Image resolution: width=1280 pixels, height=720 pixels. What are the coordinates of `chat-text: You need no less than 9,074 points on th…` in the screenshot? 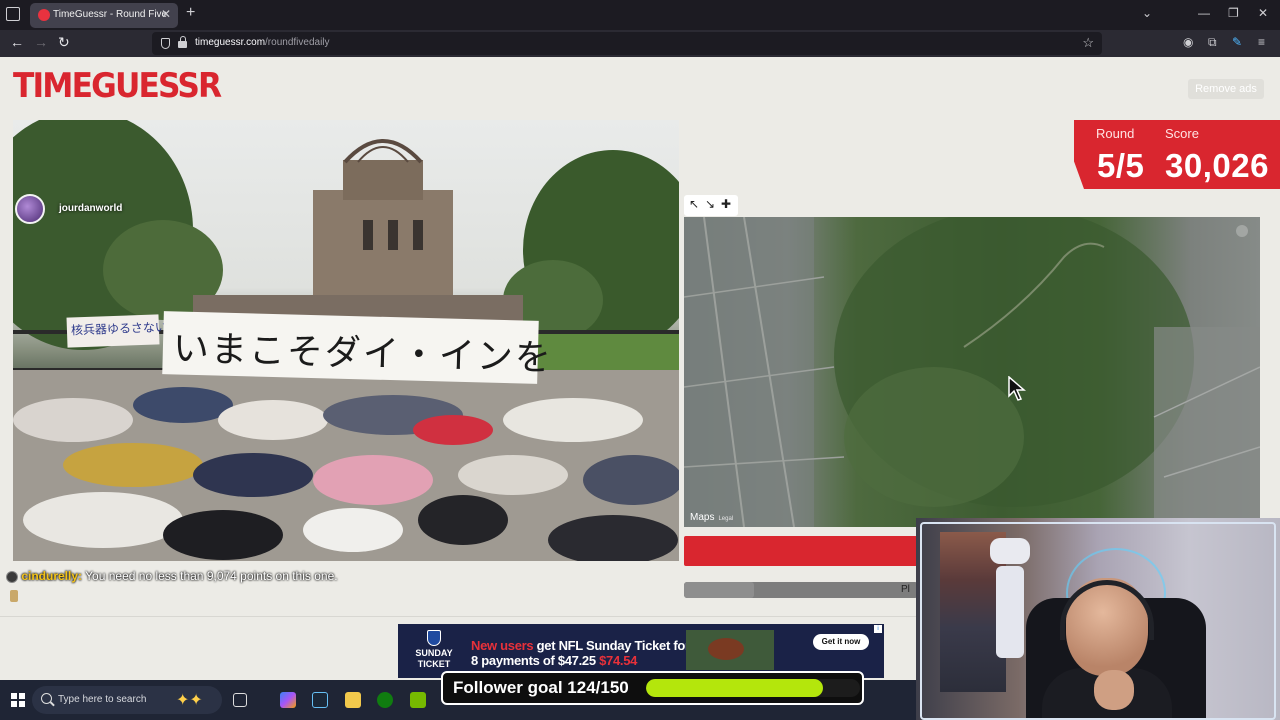 It's located at (211, 576).